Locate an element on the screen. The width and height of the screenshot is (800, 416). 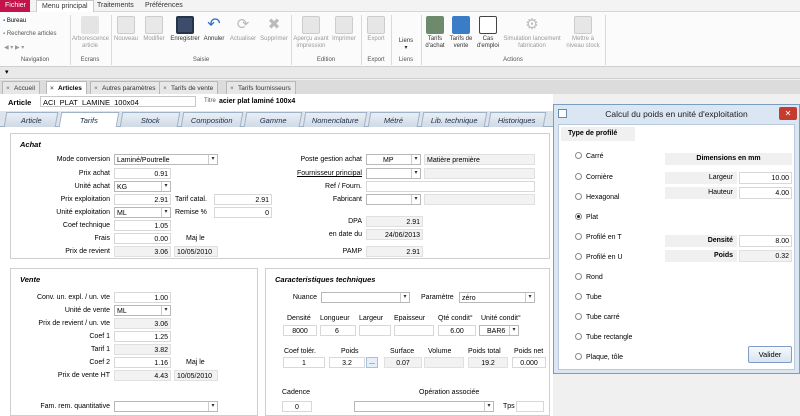
tarifs-achat-button: Tarifs d'achat is located at coordinates (435, 32).